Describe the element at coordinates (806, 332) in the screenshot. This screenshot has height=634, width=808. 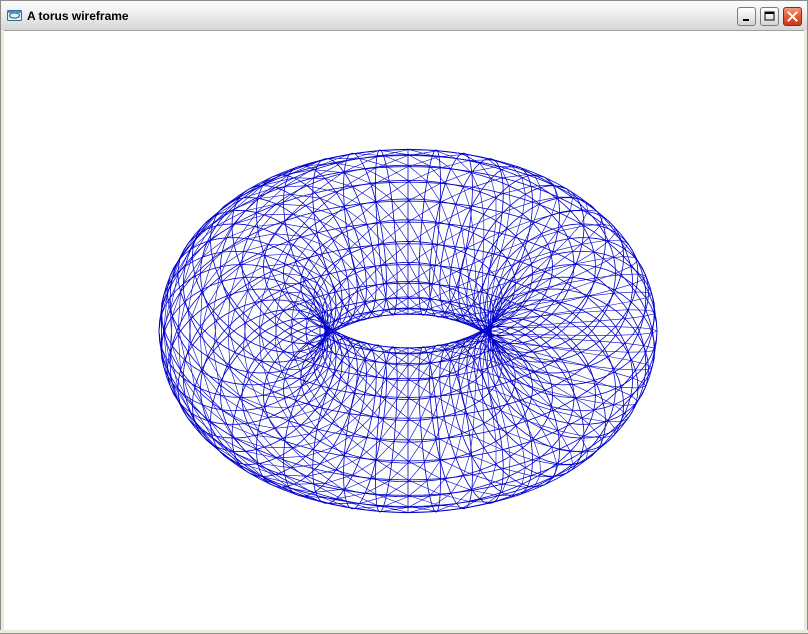
I see `window-frame-right` at that location.